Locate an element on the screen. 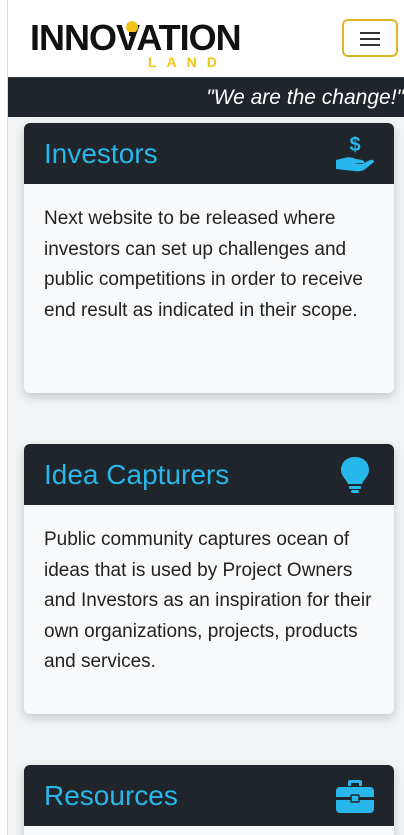  lightbulb-icon is located at coordinates (355, 475).